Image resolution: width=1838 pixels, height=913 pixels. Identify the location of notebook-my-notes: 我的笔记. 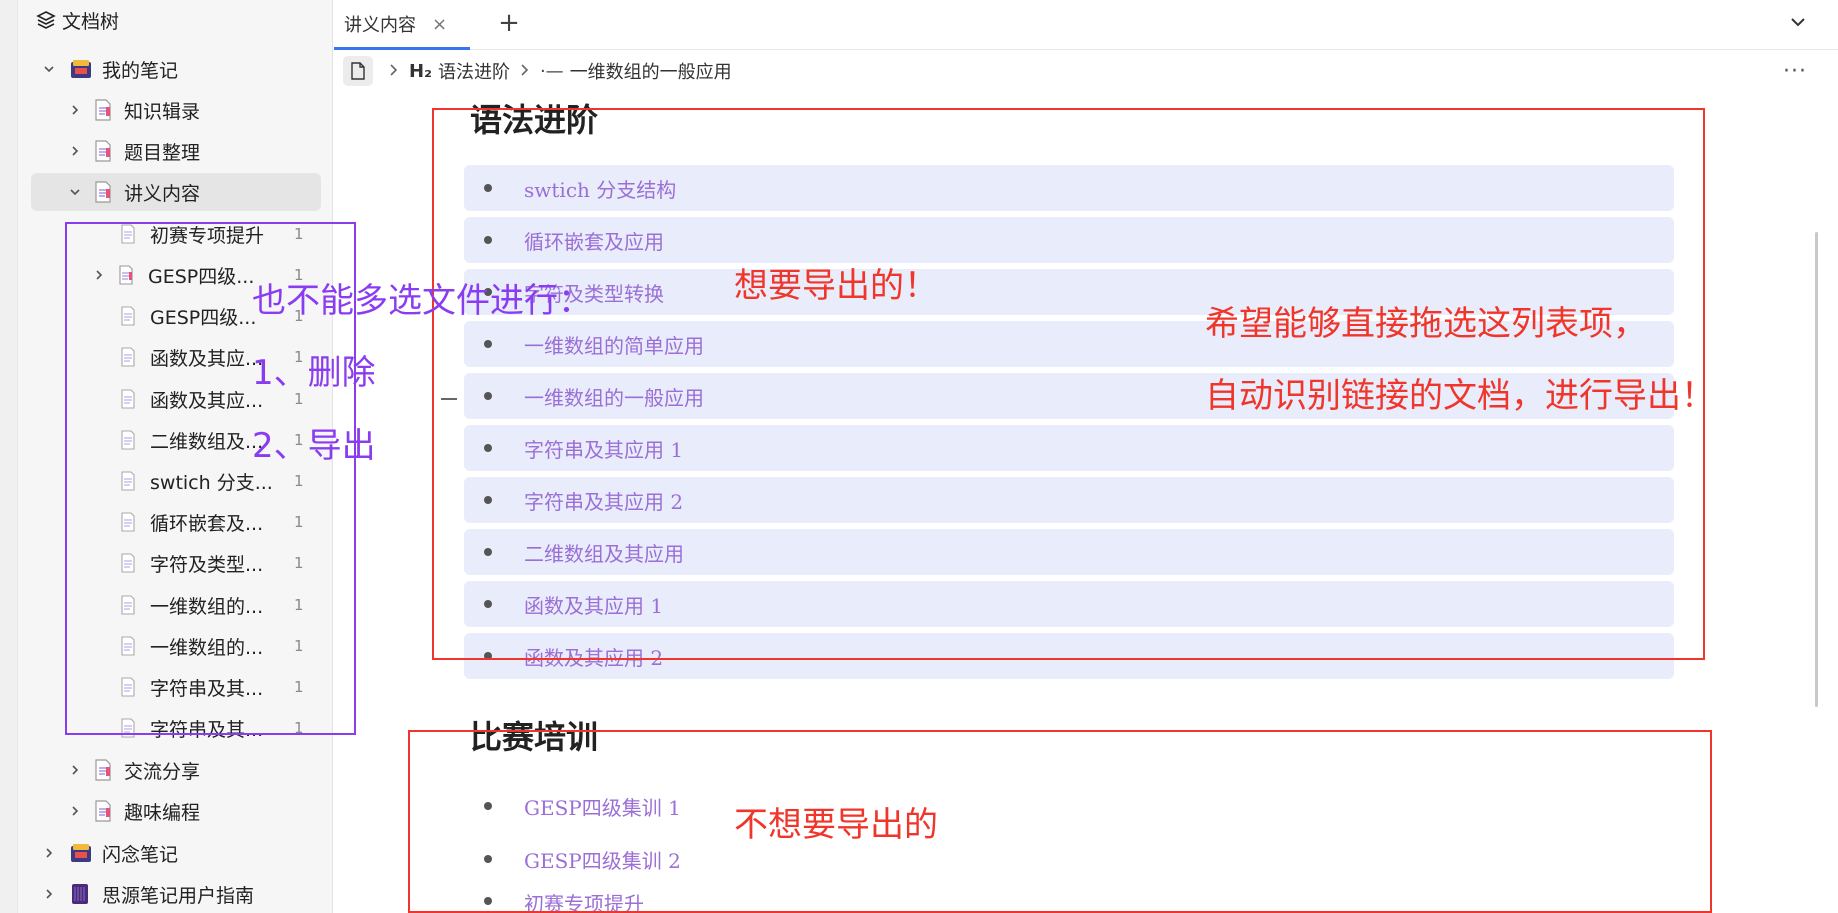
(109, 69).